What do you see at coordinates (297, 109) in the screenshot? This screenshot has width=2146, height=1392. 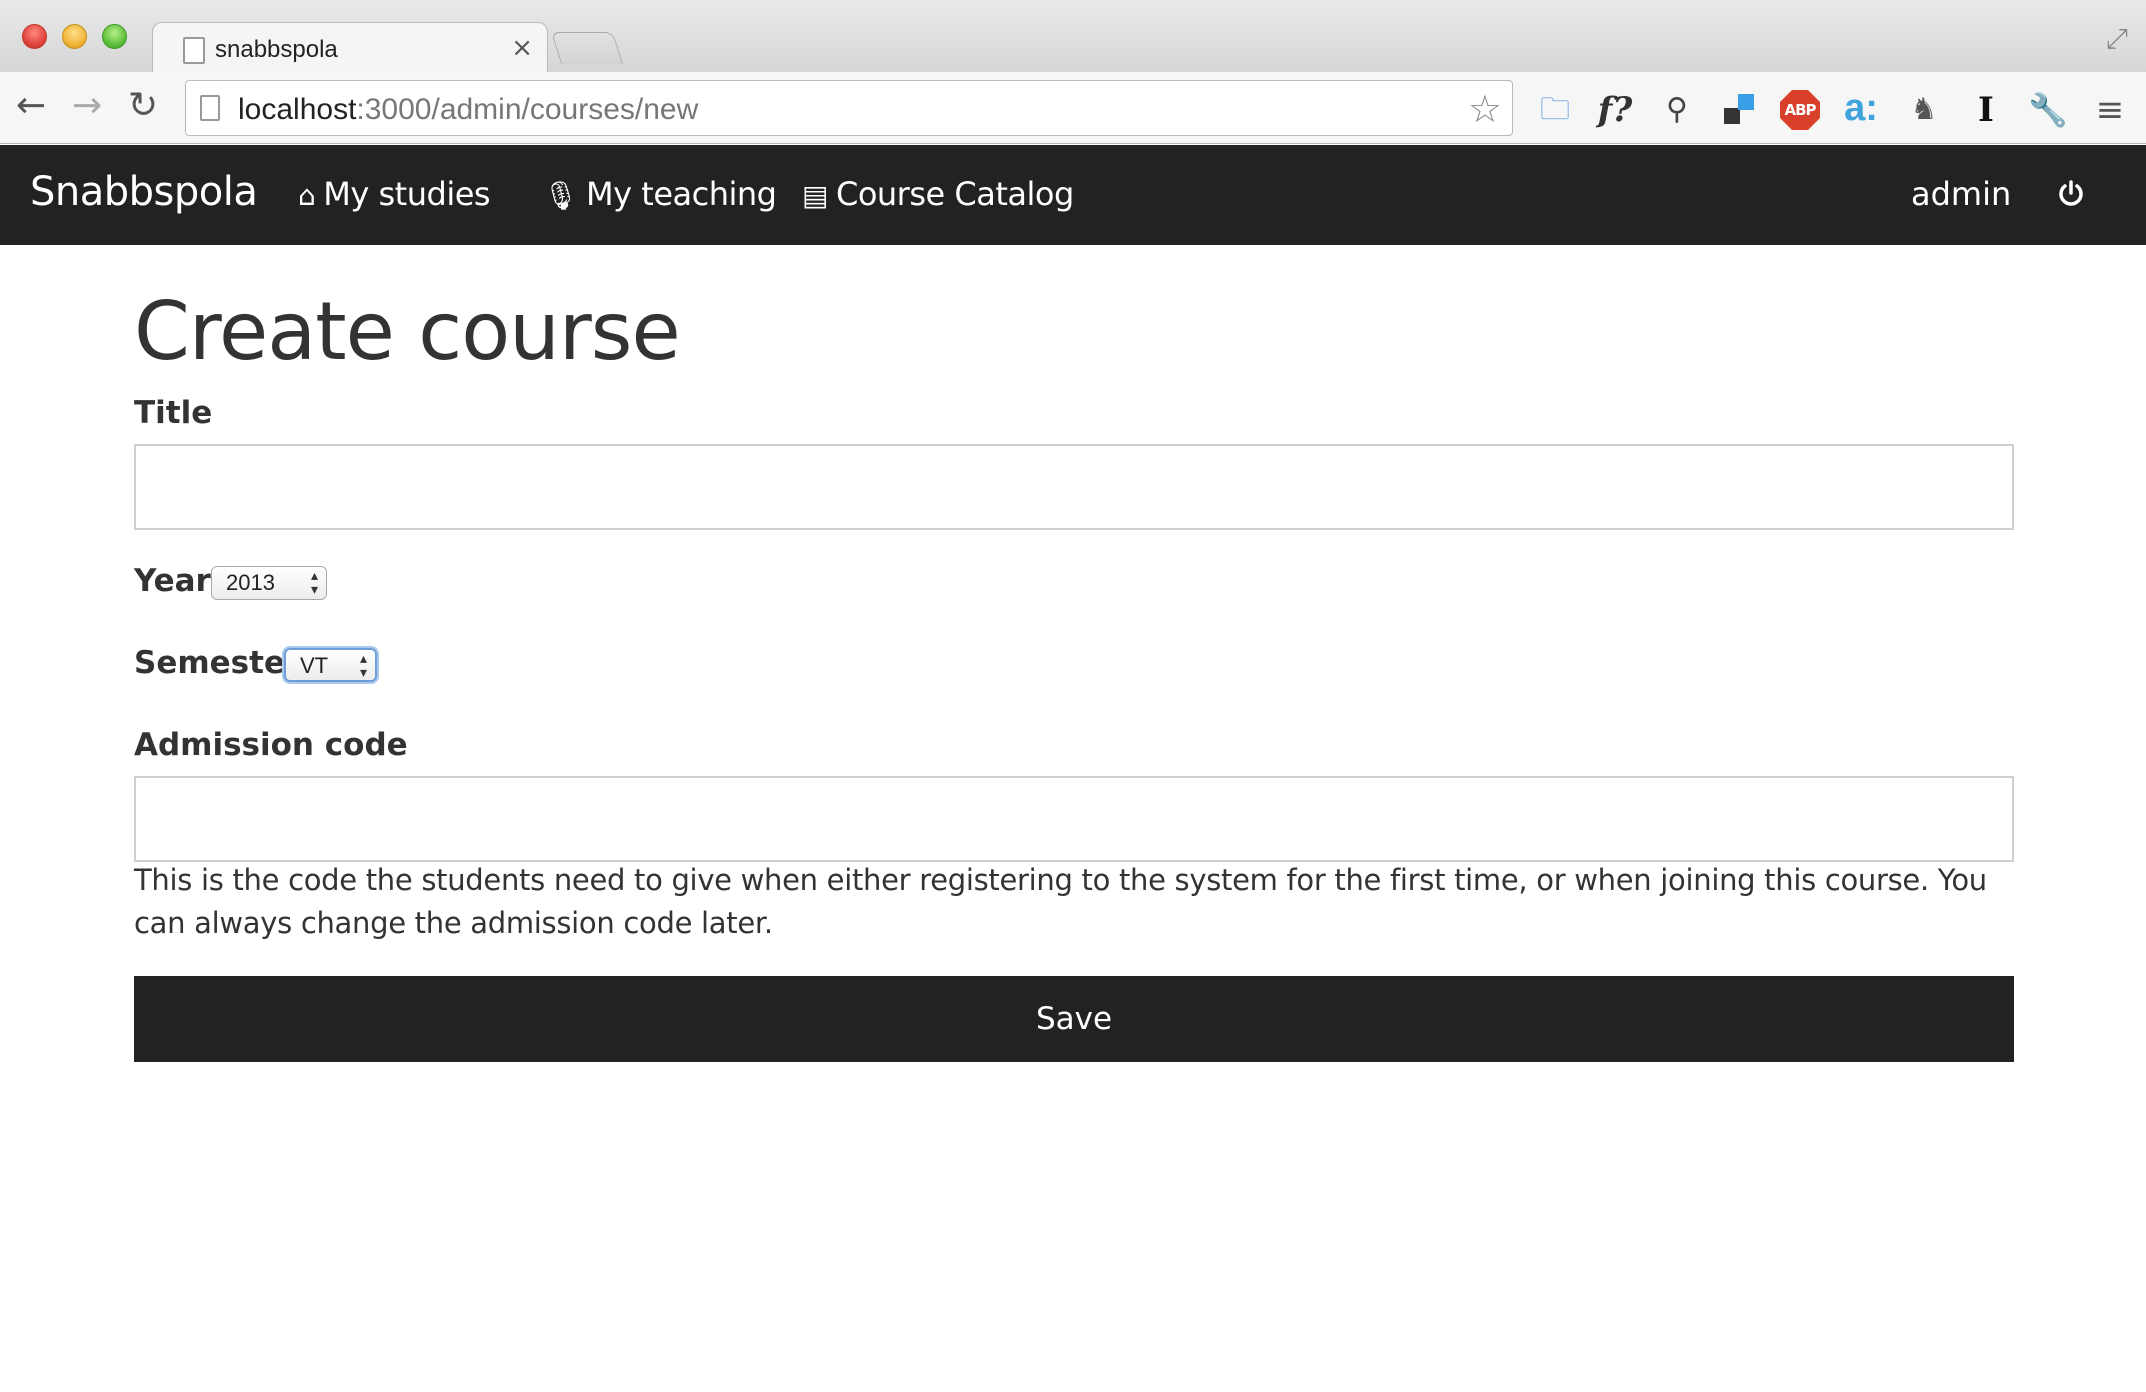 I see `url-host: localhost` at bounding box center [297, 109].